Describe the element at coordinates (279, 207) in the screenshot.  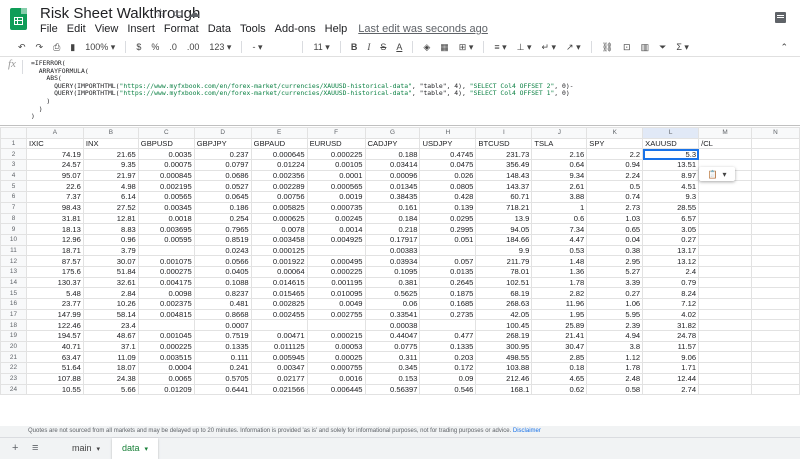
I see `cell: 0.005825` at that location.